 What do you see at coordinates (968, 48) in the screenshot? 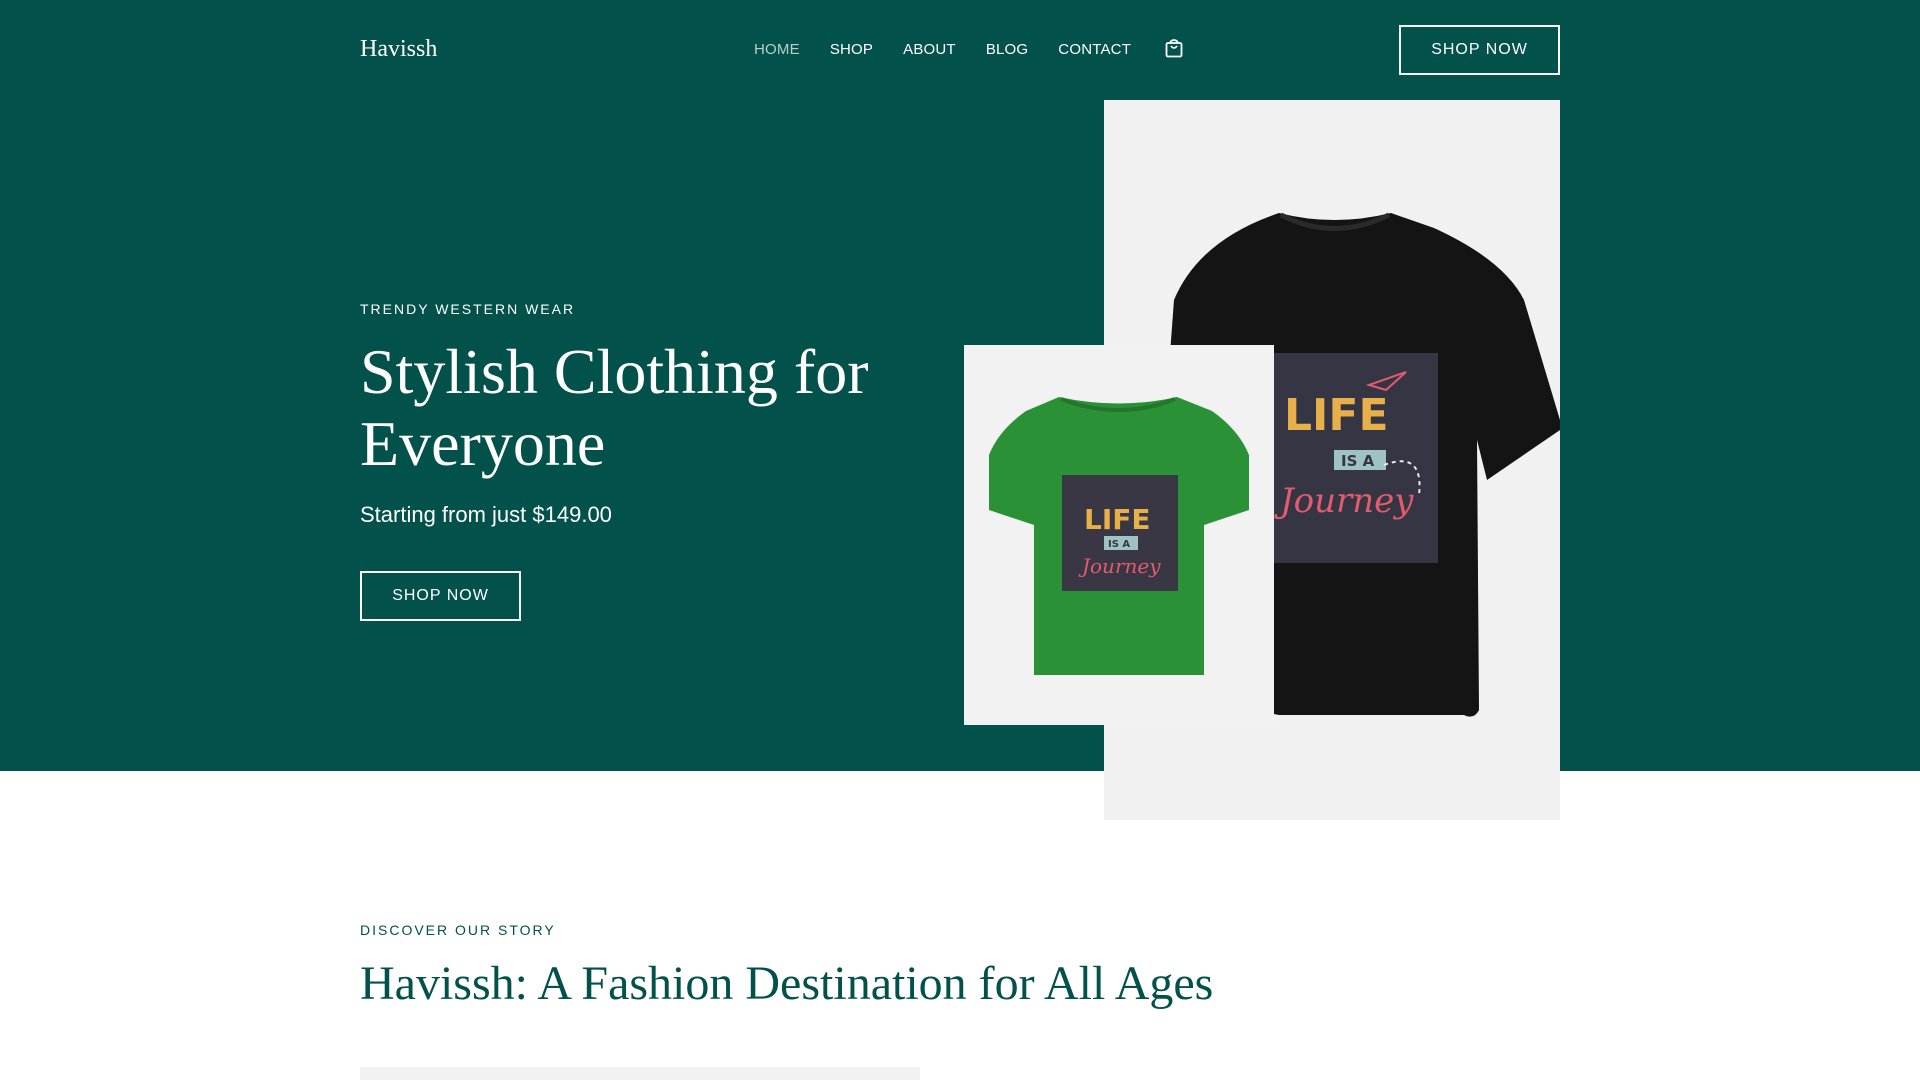
I see `main-nav: HOME SHOP ABOUT BLOG CONTACT` at bounding box center [968, 48].